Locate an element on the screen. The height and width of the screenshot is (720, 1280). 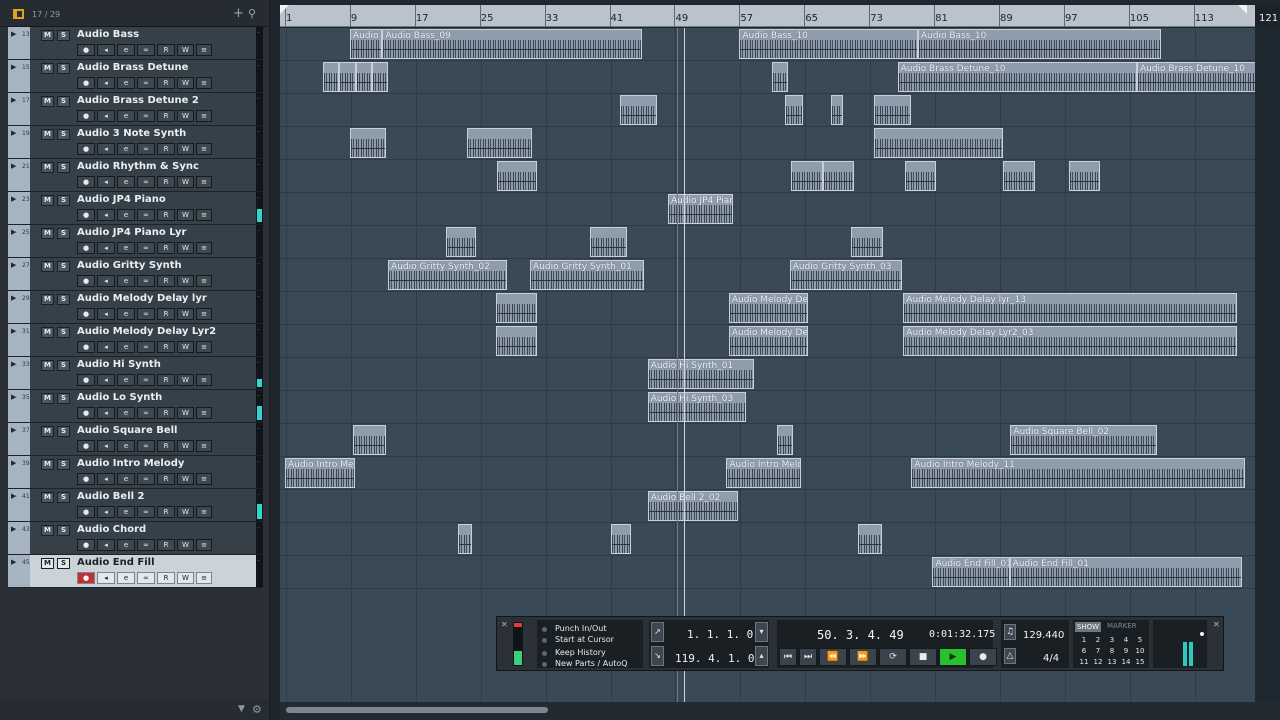
audio-event: Audio Gritty Synth_01 is located at coordinates (587, 275).